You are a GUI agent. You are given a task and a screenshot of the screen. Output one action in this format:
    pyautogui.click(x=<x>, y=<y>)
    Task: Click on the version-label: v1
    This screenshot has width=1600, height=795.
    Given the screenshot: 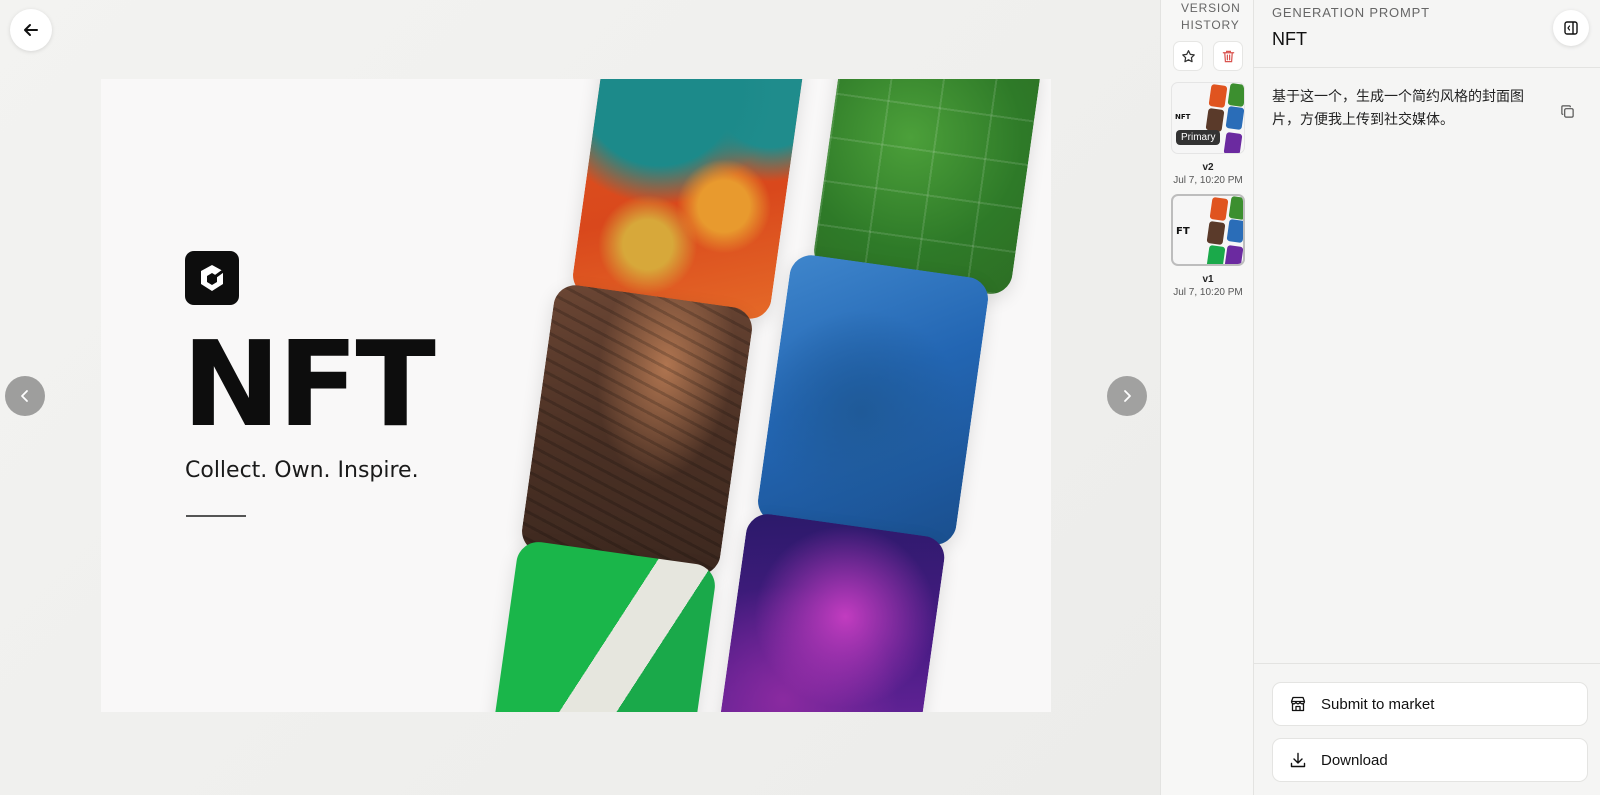 What is the action you would take?
    pyautogui.click(x=1208, y=279)
    